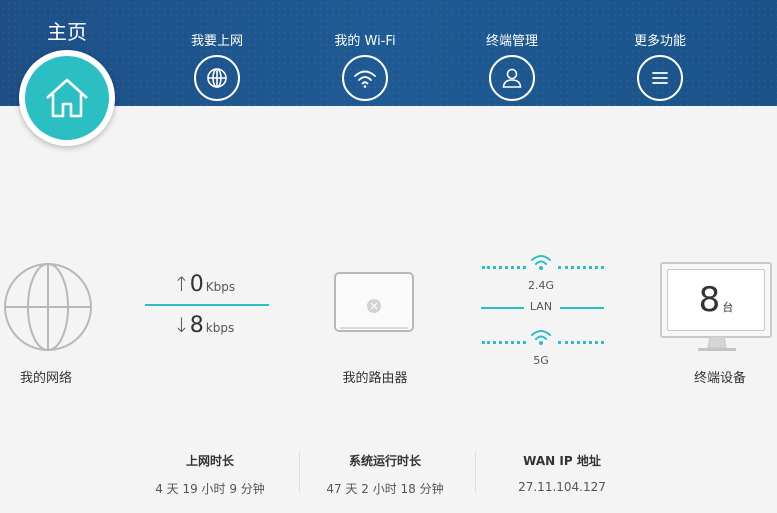 Image resolution: width=777 pixels, height=513 pixels. What do you see at coordinates (719, 378) in the screenshot?
I see `devices-label: 终端设备` at bounding box center [719, 378].